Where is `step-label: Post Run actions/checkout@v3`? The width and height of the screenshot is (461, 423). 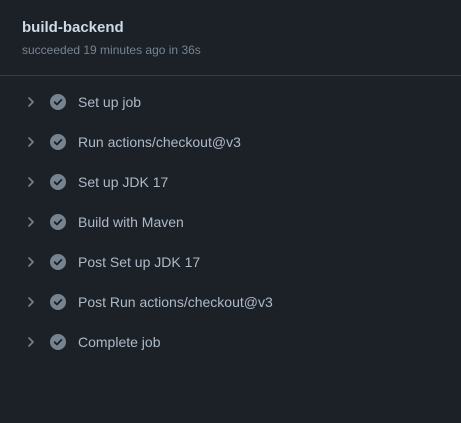
step-label: Post Run actions/checkout@v3 is located at coordinates (175, 302).